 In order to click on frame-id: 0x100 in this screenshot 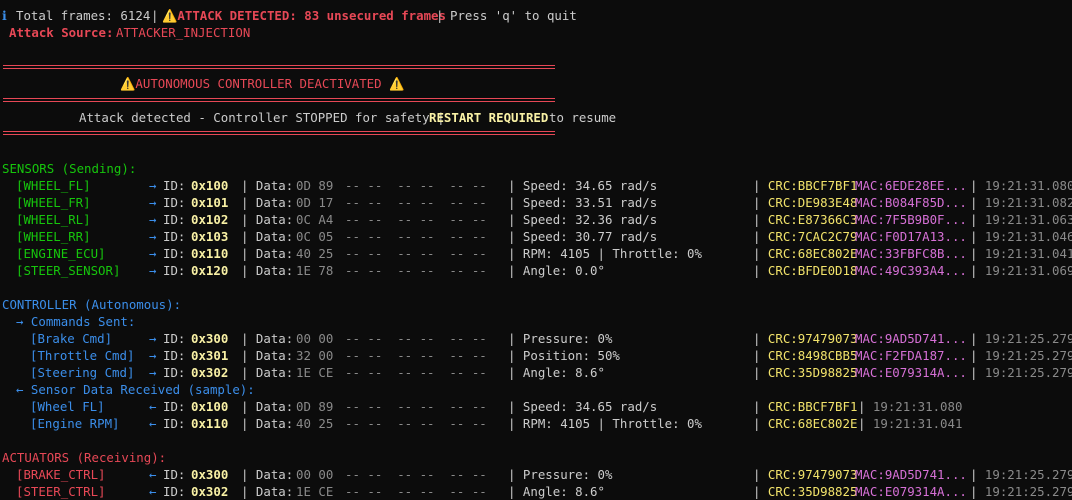, I will do `click(210, 406)`.